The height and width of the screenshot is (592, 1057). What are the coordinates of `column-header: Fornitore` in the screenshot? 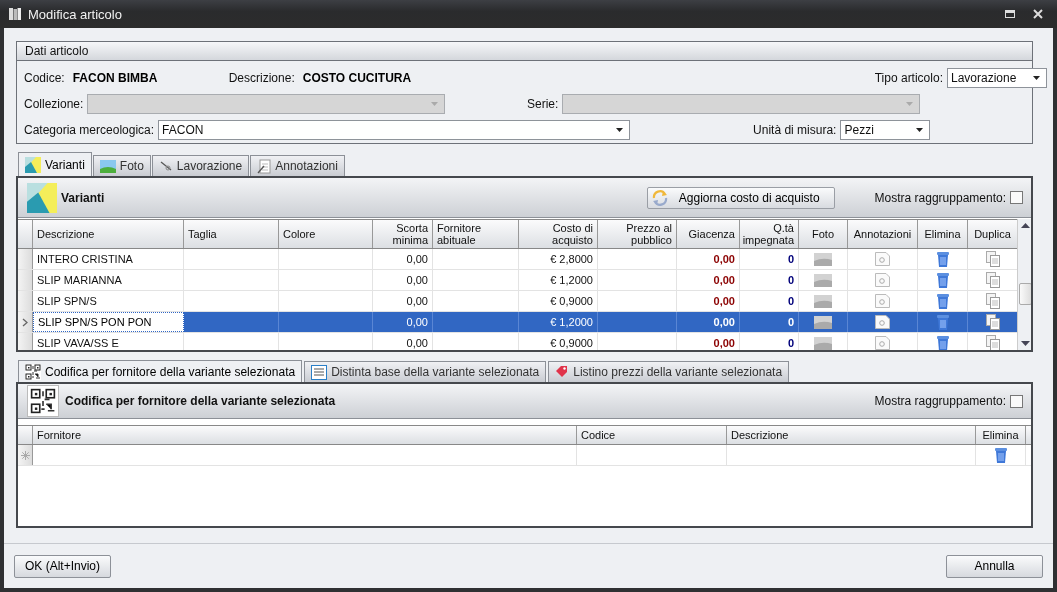 It's located at (305, 435).